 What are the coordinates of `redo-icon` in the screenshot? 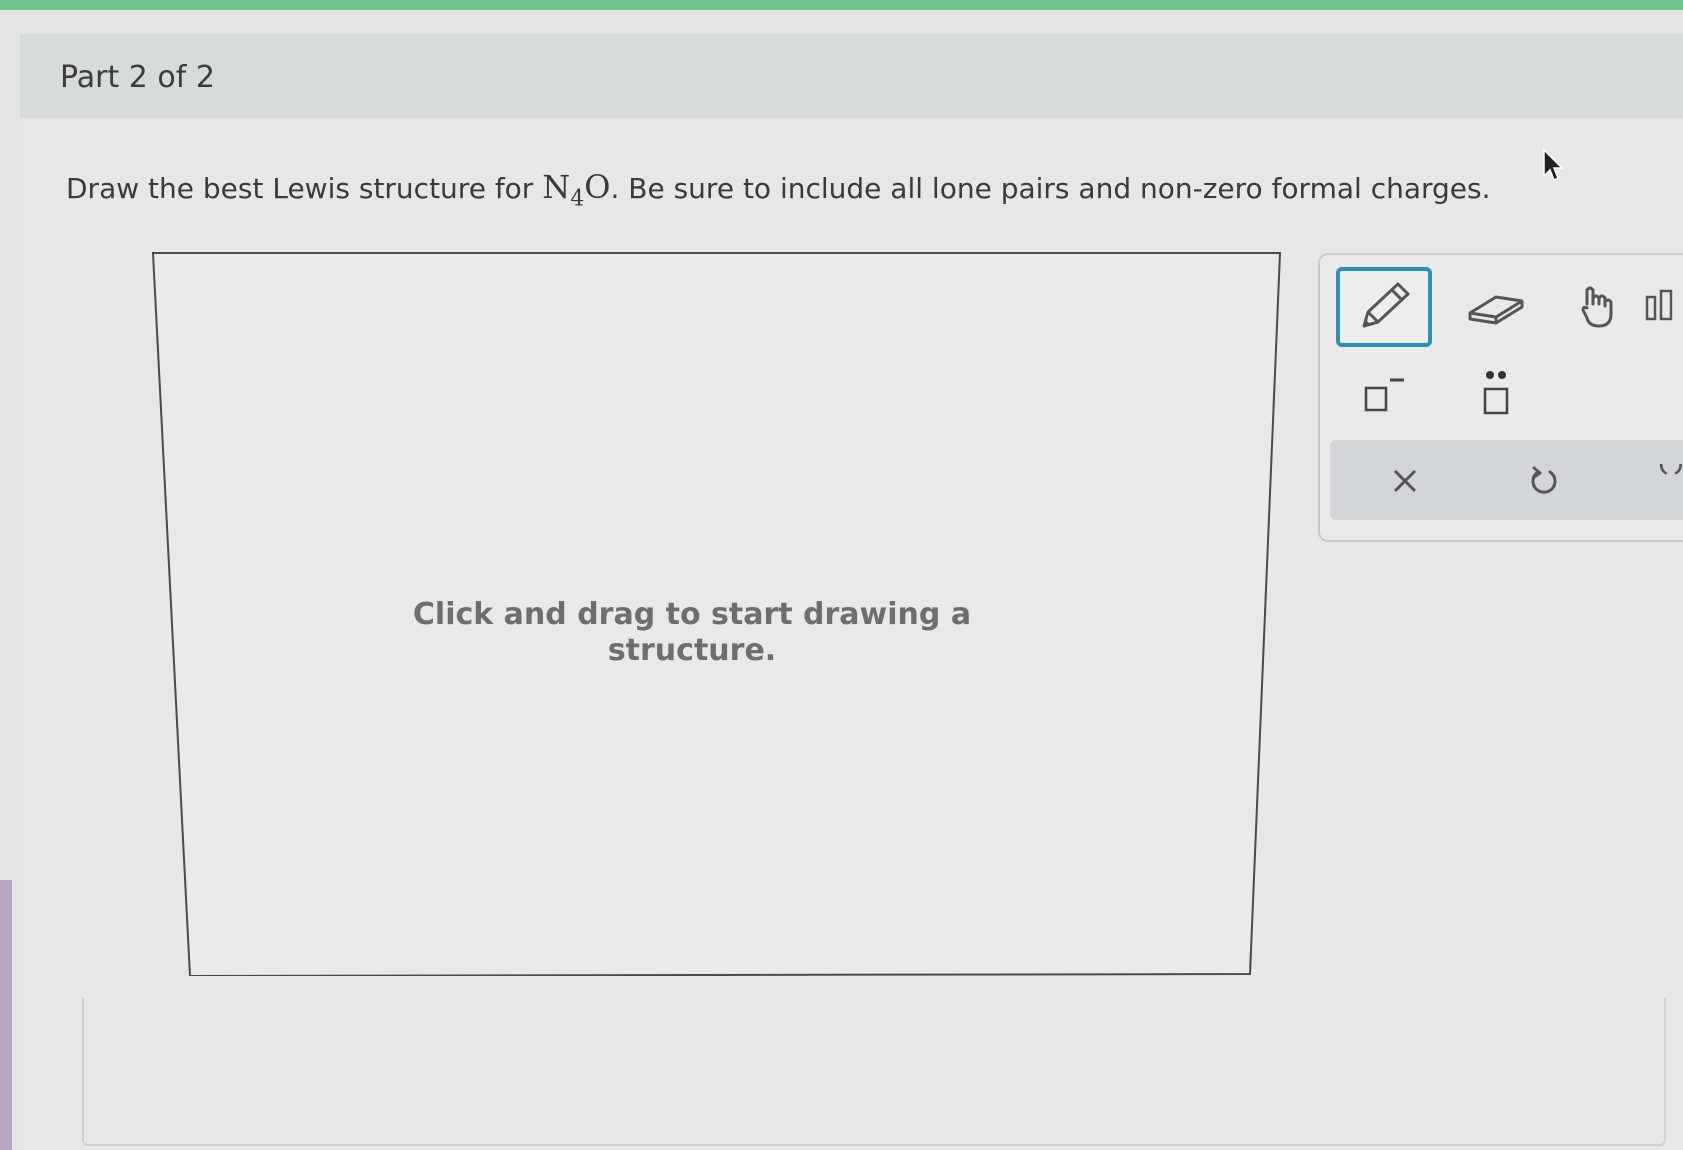 It's located at (1670, 469).